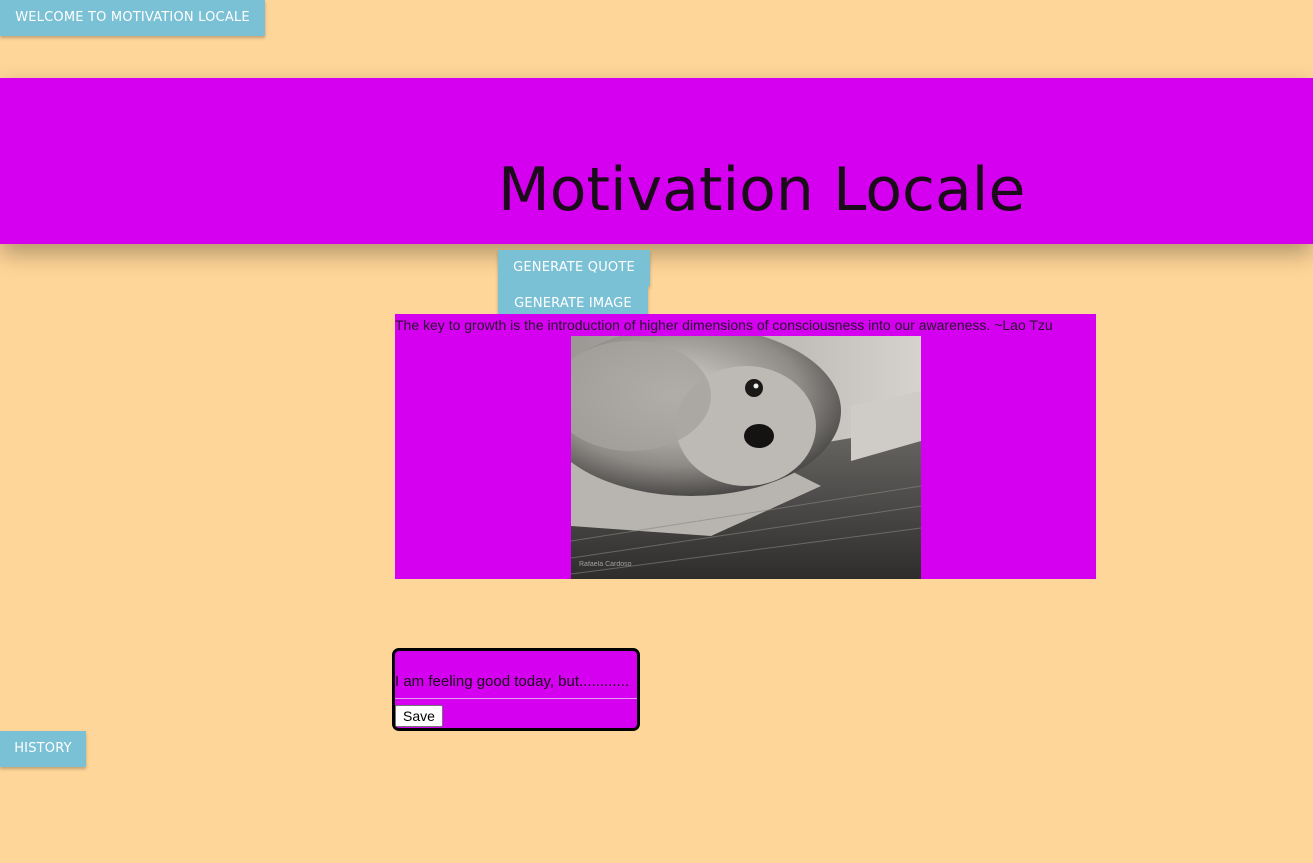 The height and width of the screenshot is (863, 1313). I want to click on journal-form: Save, so click(516, 689).